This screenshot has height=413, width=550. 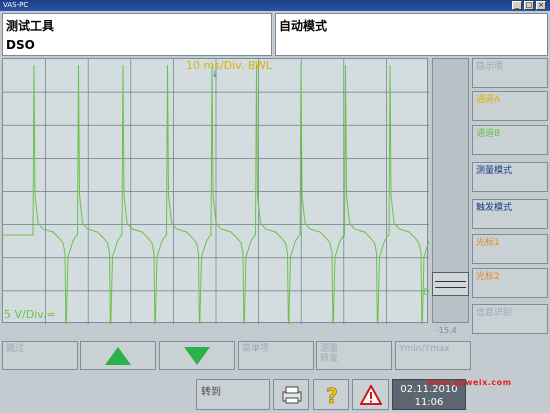 I want to click on side-button-label: 光标2, so click(x=488, y=277).